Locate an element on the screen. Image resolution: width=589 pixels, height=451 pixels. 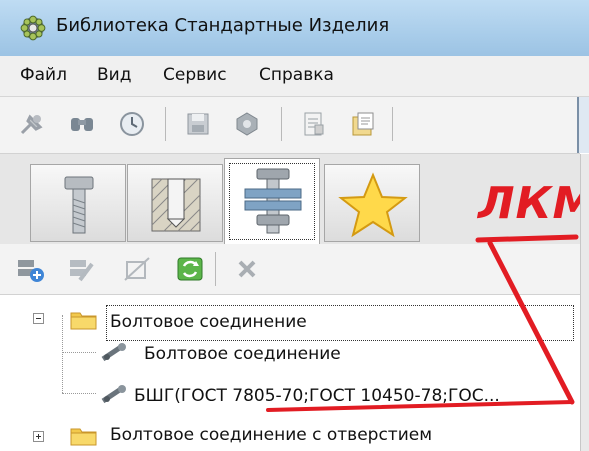
tab-bolts is located at coordinates (78, 203).